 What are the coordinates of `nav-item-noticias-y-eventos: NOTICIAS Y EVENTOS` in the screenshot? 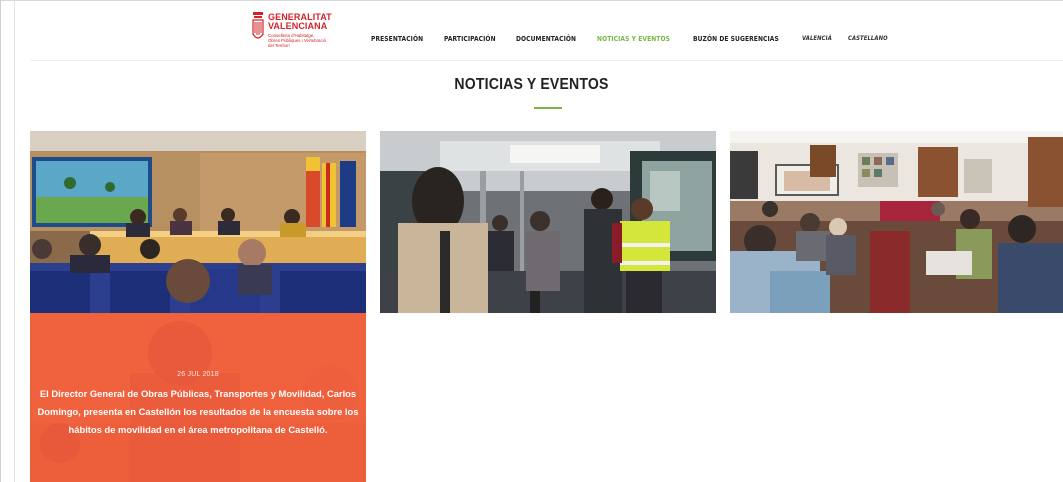 It's located at (633, 38).